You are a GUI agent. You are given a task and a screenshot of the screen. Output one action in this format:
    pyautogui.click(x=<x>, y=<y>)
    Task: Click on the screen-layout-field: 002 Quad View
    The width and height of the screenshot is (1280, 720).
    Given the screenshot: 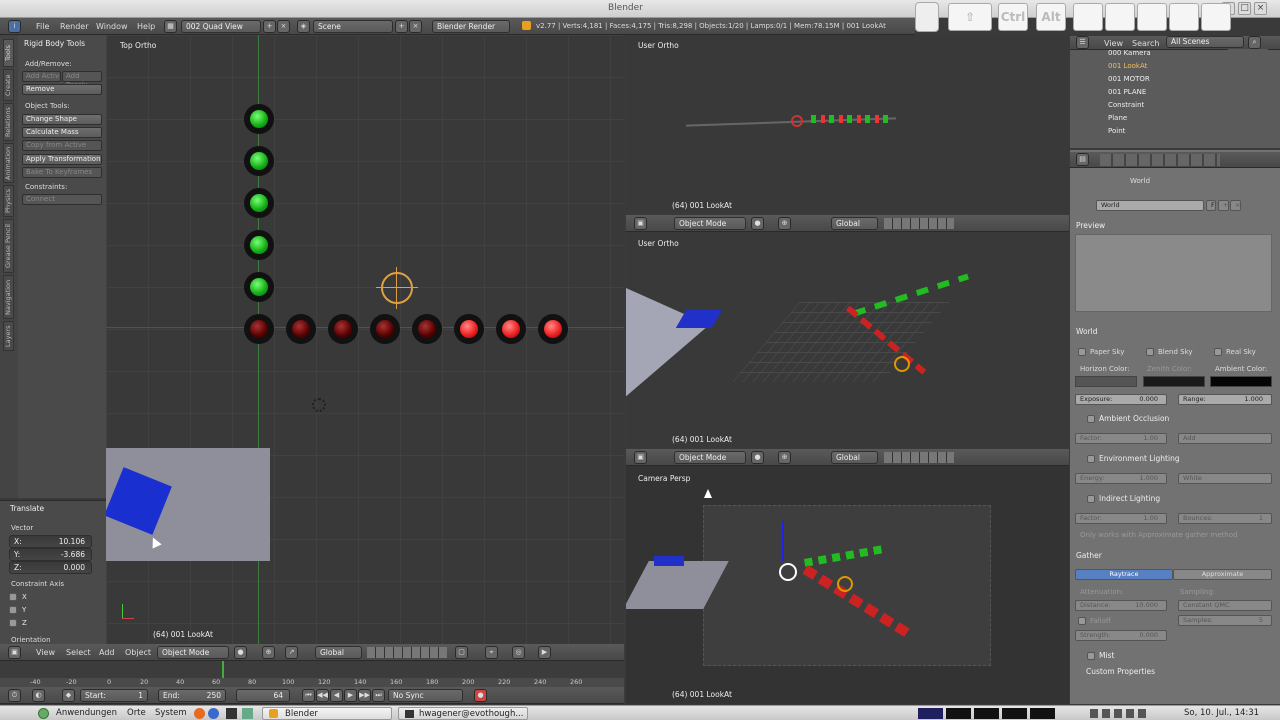 What is the action you would take?
    pyautogui.click(x=221, y=26)
    